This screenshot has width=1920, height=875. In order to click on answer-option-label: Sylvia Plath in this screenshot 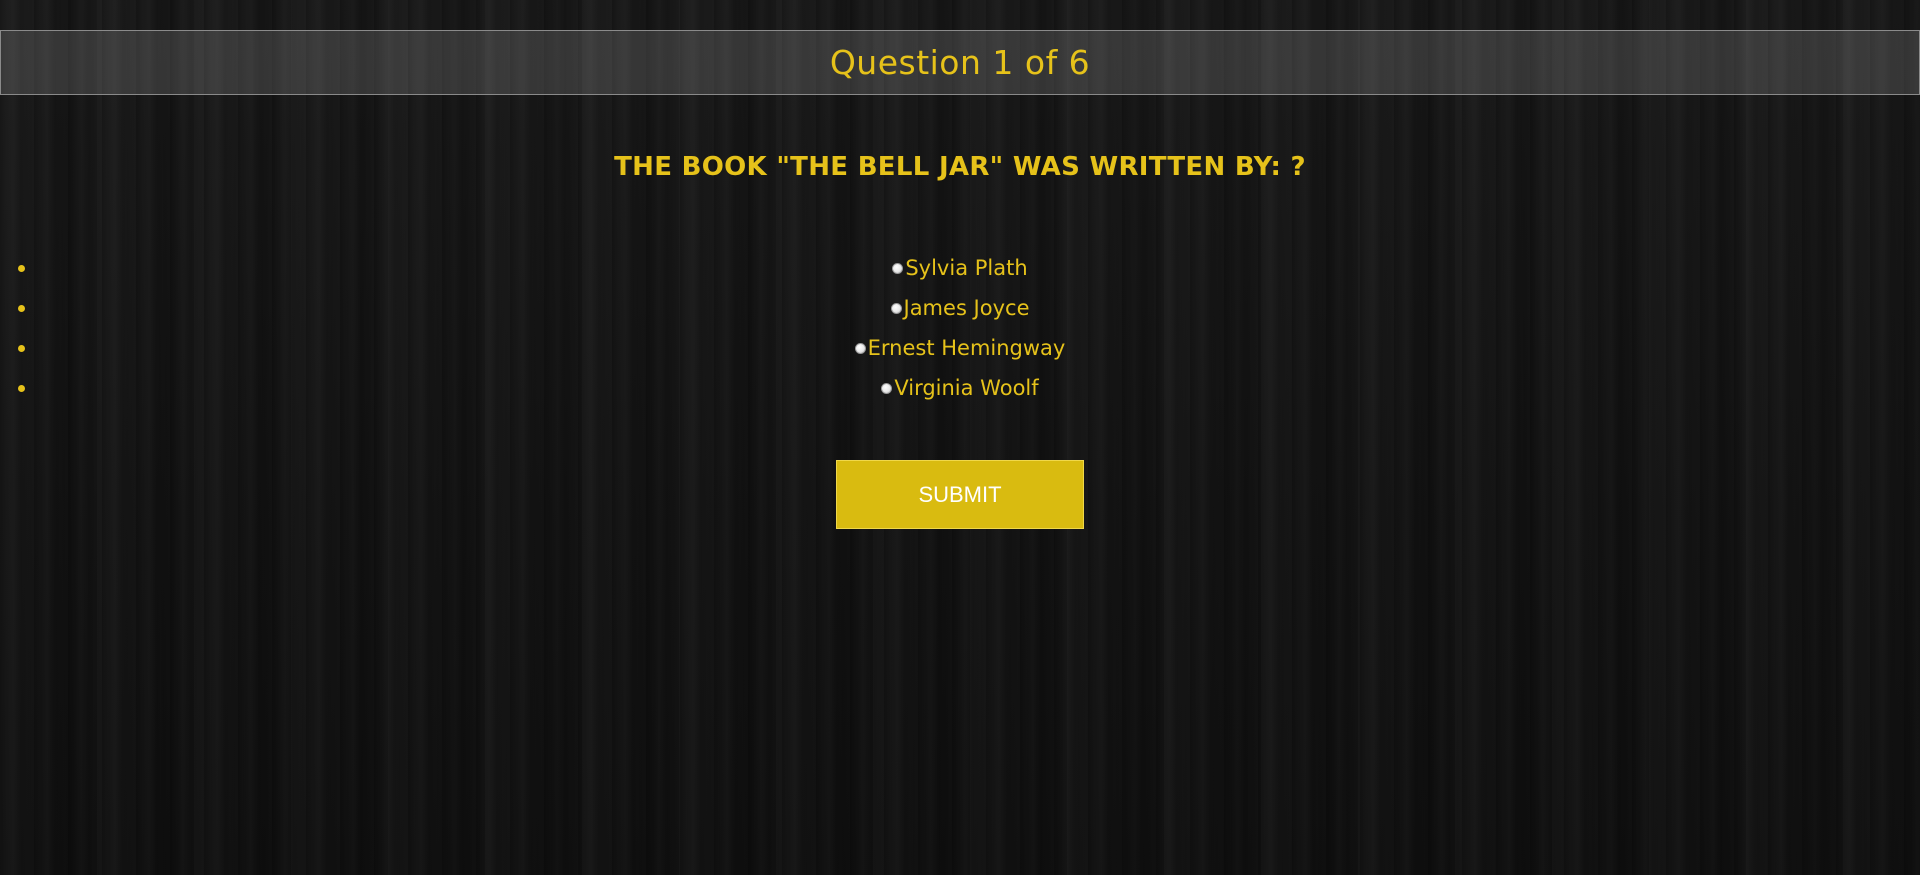, I will do `click(960, 268)`.